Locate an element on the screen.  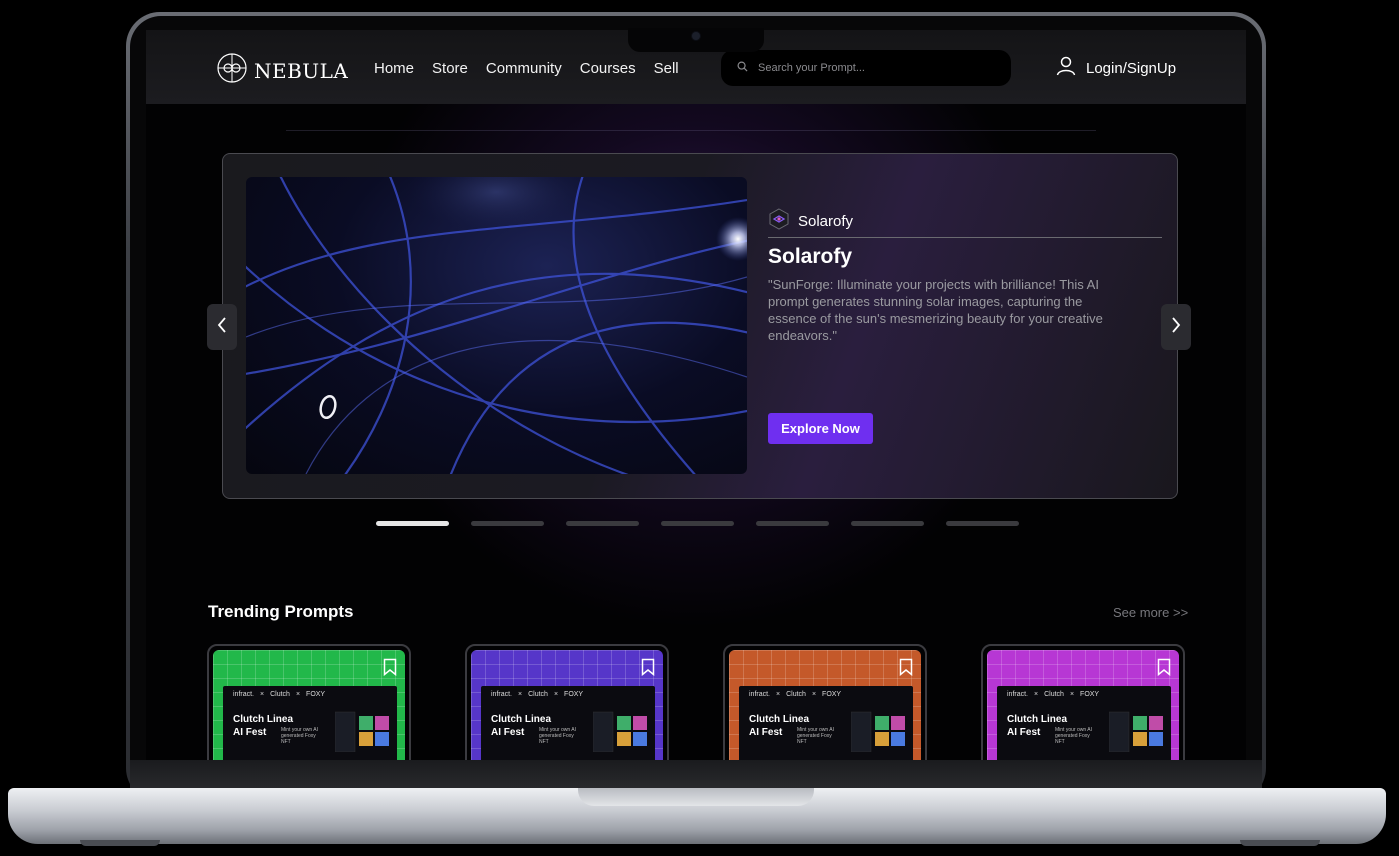
laptop-foot-left is located at coordinates (120, 843).